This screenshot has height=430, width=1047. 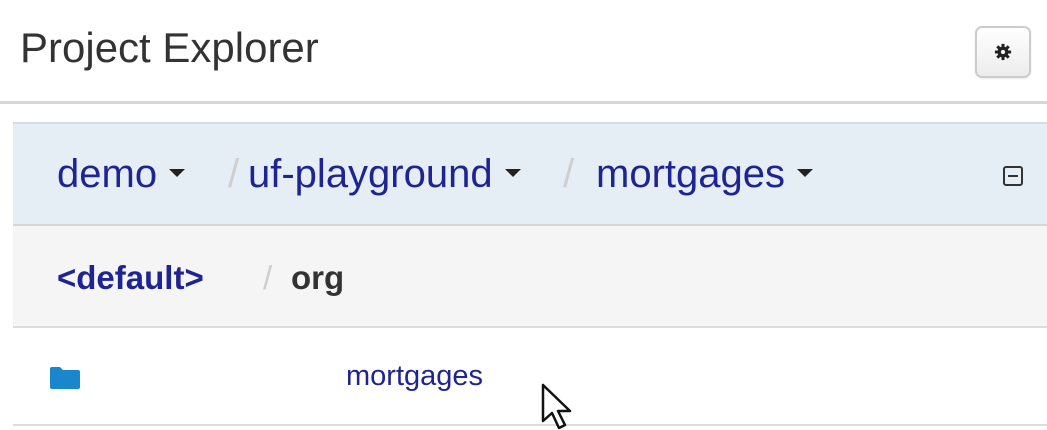 What do you see at coordinates (169, 47) in the screenshot?
I see `panel-title: Project Explorer` at bounding box center [169, 47].